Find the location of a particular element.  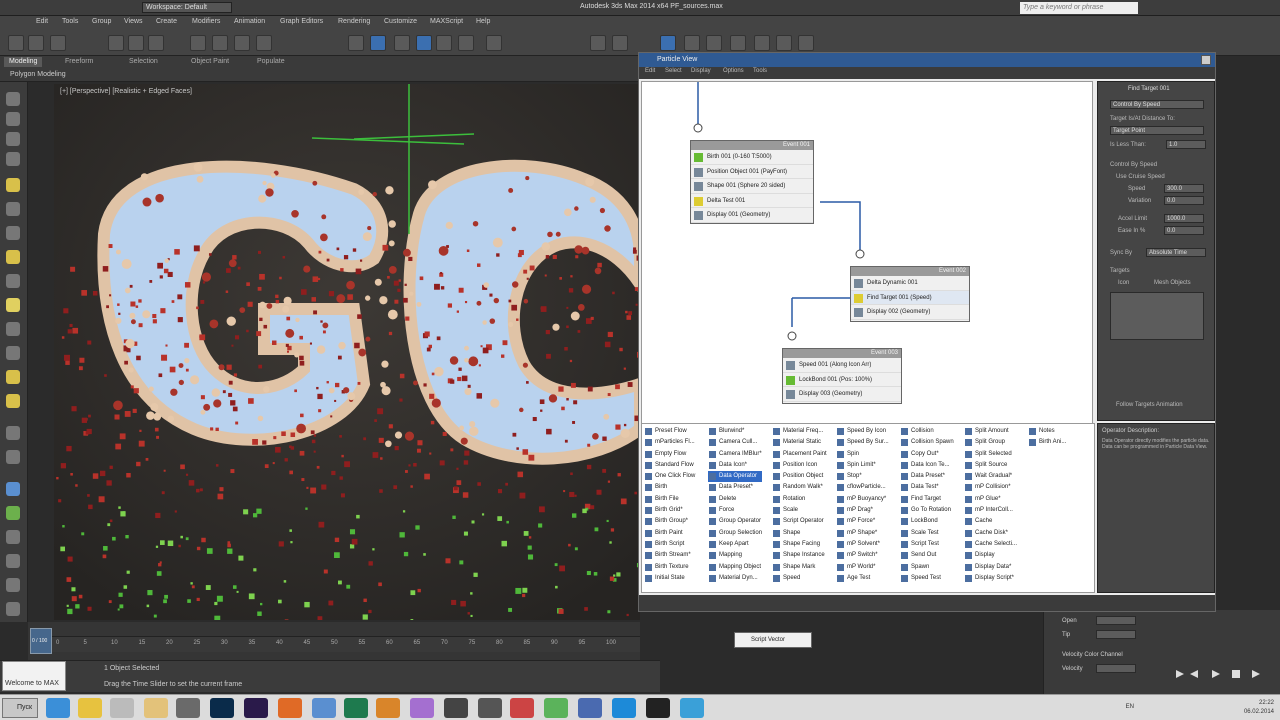

depot-item: Blurwind* is located at coordinates (735, 431).